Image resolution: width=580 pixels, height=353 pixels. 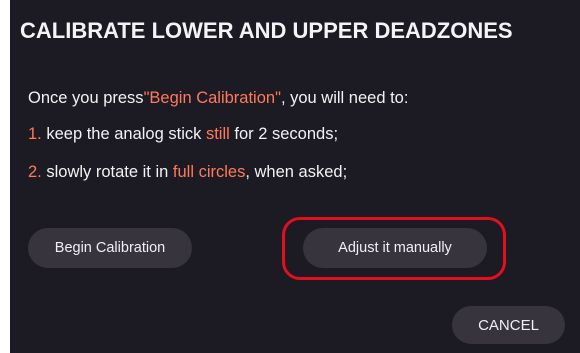 I want to click on step-1-text-after: for 2 seconds;, so click(x=284, y=134).